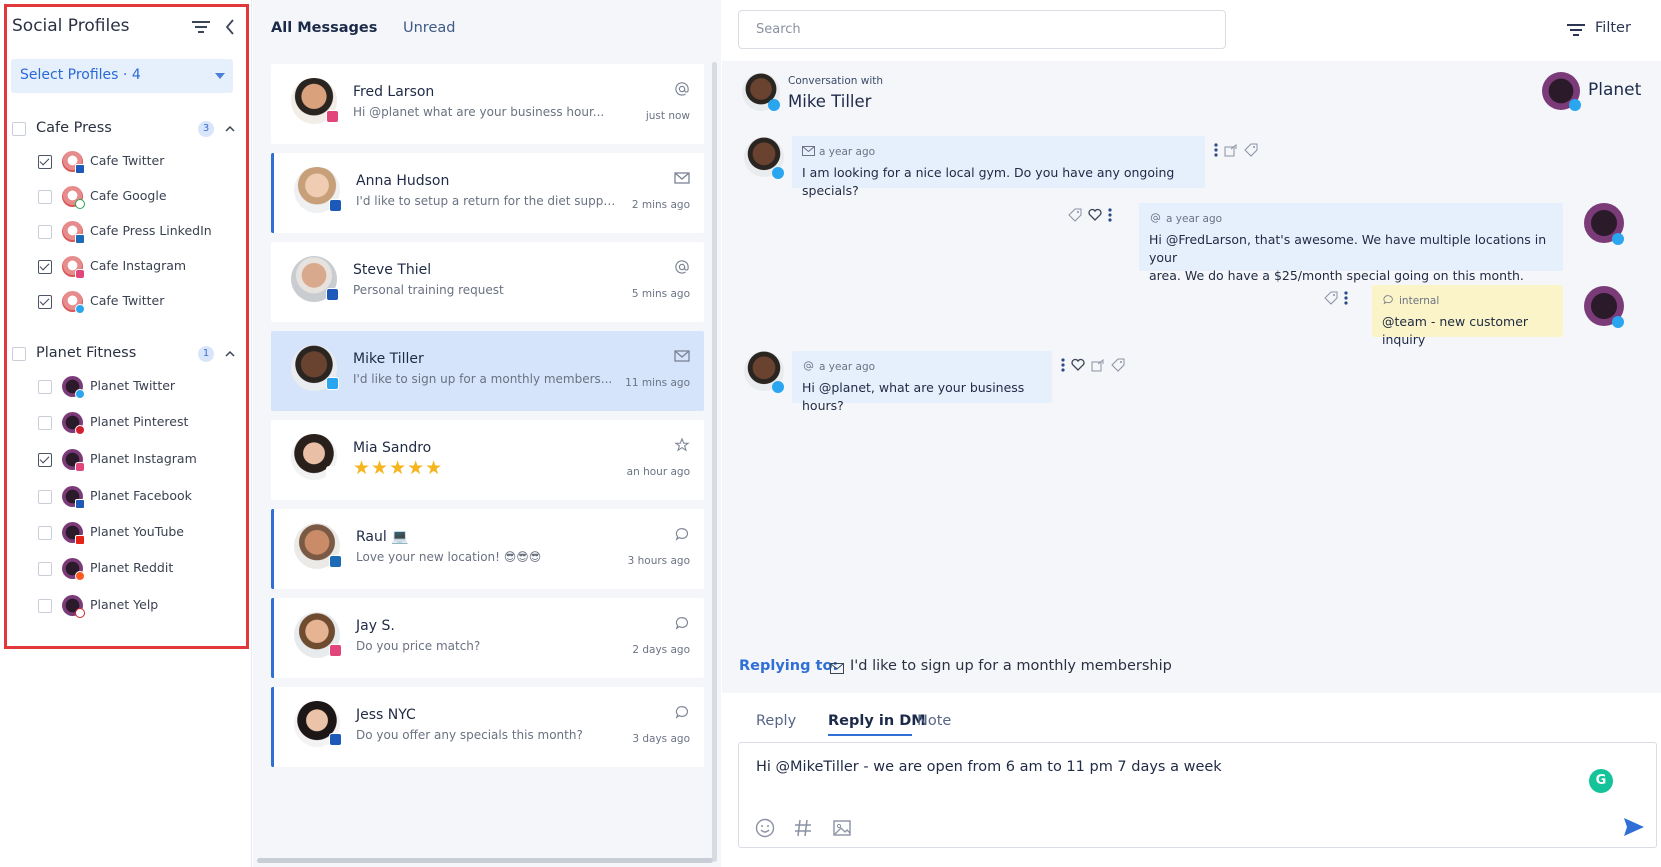 The width and height of the screenshot is (1661, 867). Describe the element at coordinates (324, 28) in the screenshot. I see `tab-all-messages: All Messages` at that location.